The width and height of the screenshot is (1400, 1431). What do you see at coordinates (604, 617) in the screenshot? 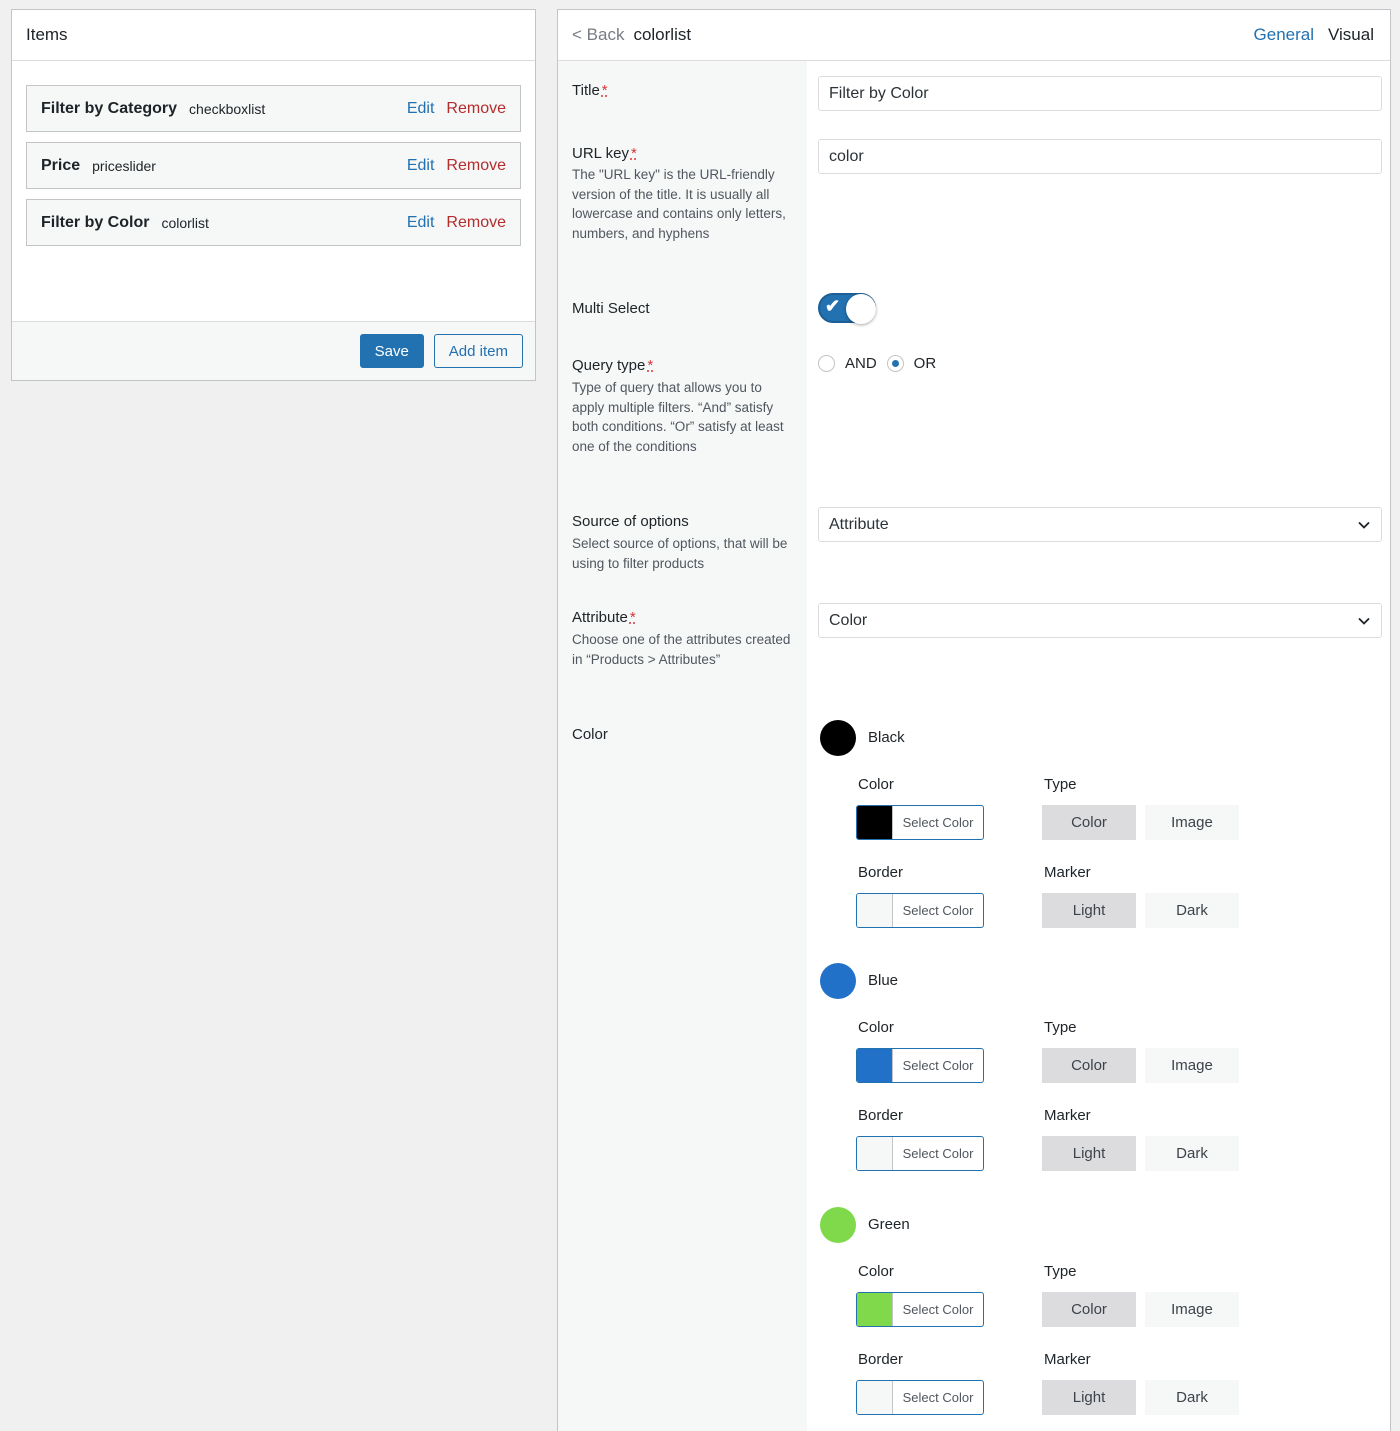
I see `attribute-label: Attribute *` at bounding box center [604, 617].